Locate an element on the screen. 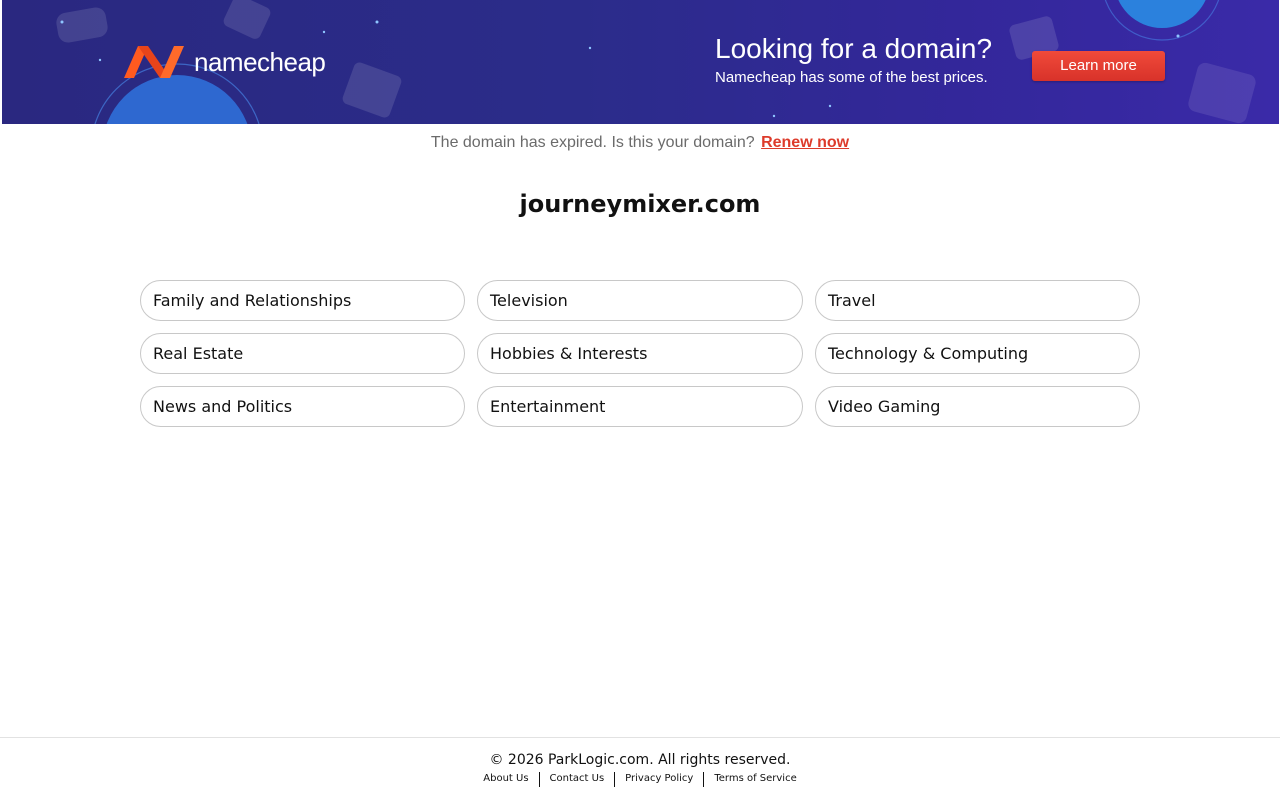  contact-us-link: Contact Us is located at coordinates (577, 779).